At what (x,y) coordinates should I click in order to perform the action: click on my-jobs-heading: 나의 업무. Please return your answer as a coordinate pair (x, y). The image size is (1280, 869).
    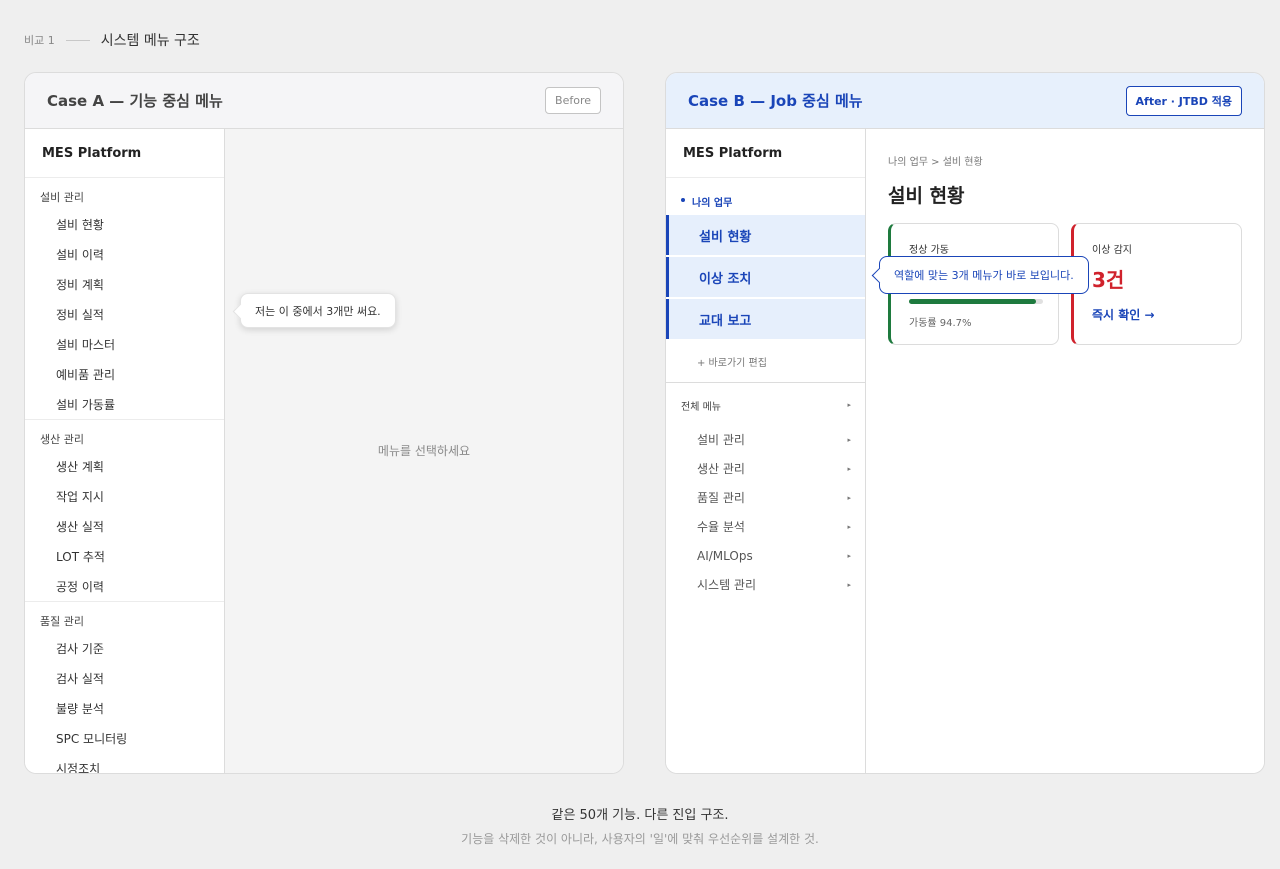
    Looking at the image, I should click on (765, 196).